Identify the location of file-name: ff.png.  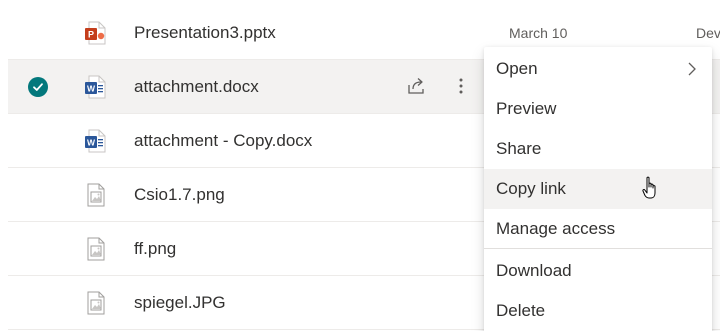
(155, 249).